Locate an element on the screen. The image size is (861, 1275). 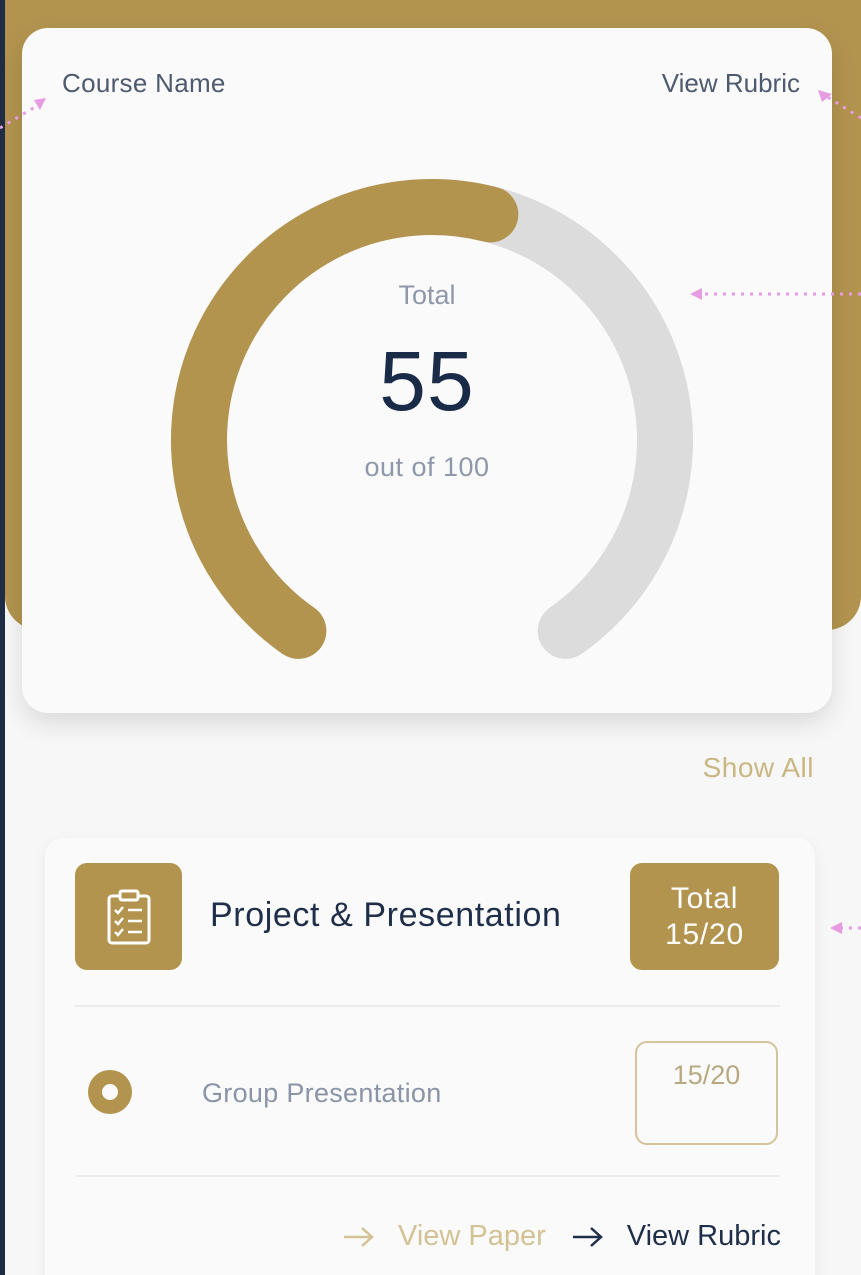
action-links: View Paper View Rubric is located at coordinates (561, 1236).